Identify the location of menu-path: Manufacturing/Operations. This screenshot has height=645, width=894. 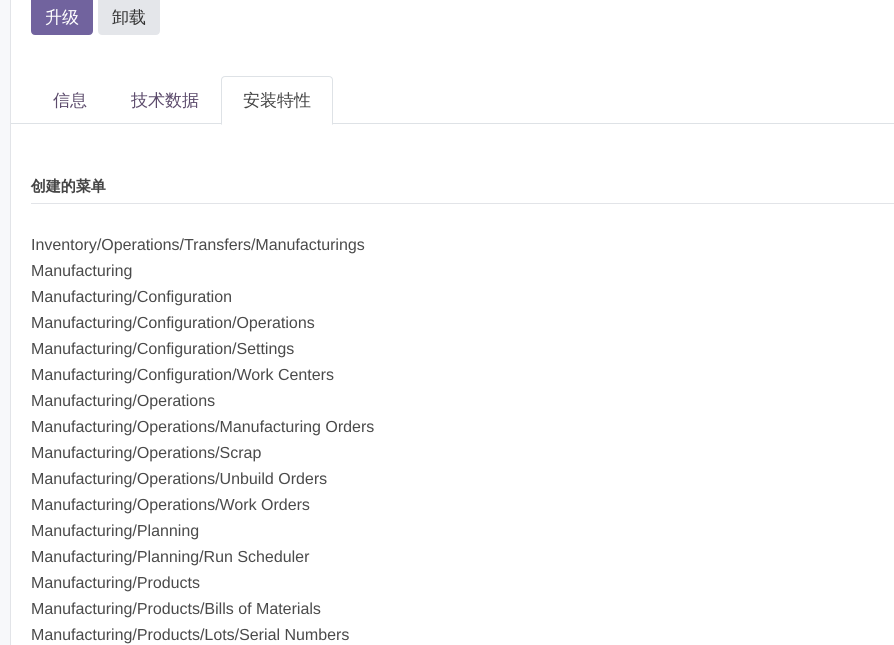
(123, 402).